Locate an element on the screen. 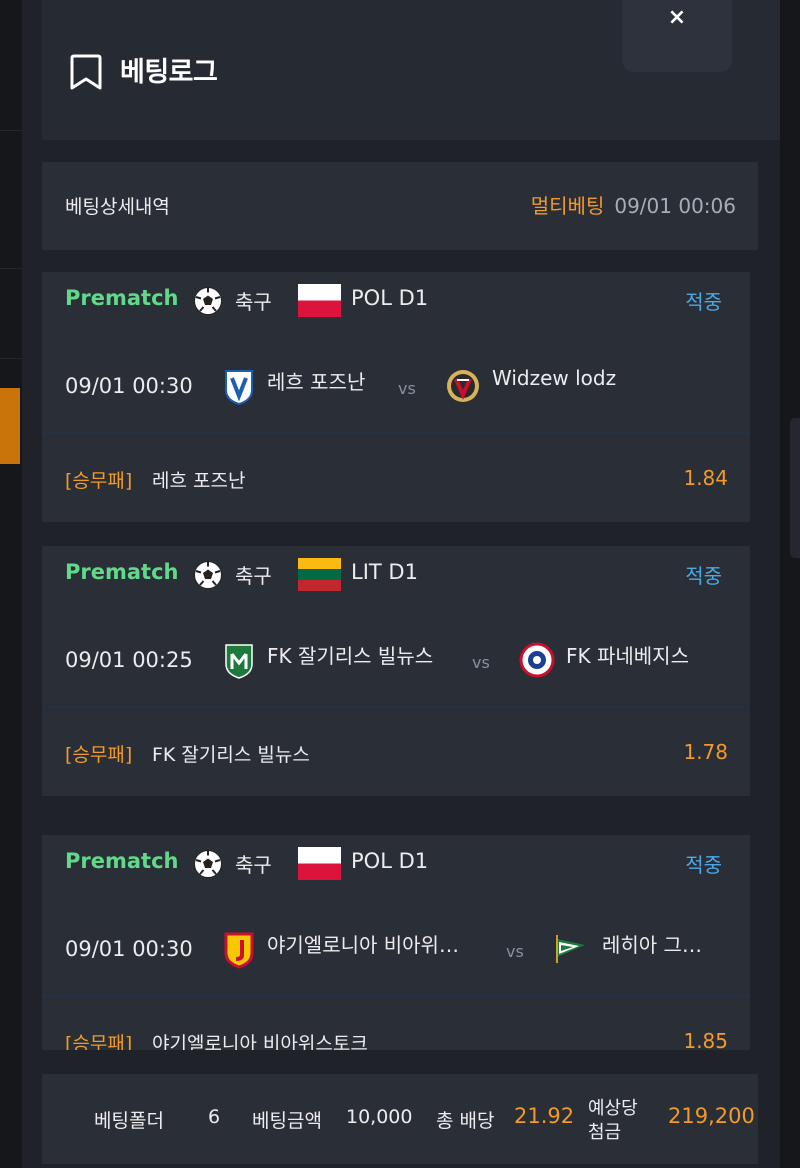  amount-label: 베팅금액 is located at coordinates (287, 1121).